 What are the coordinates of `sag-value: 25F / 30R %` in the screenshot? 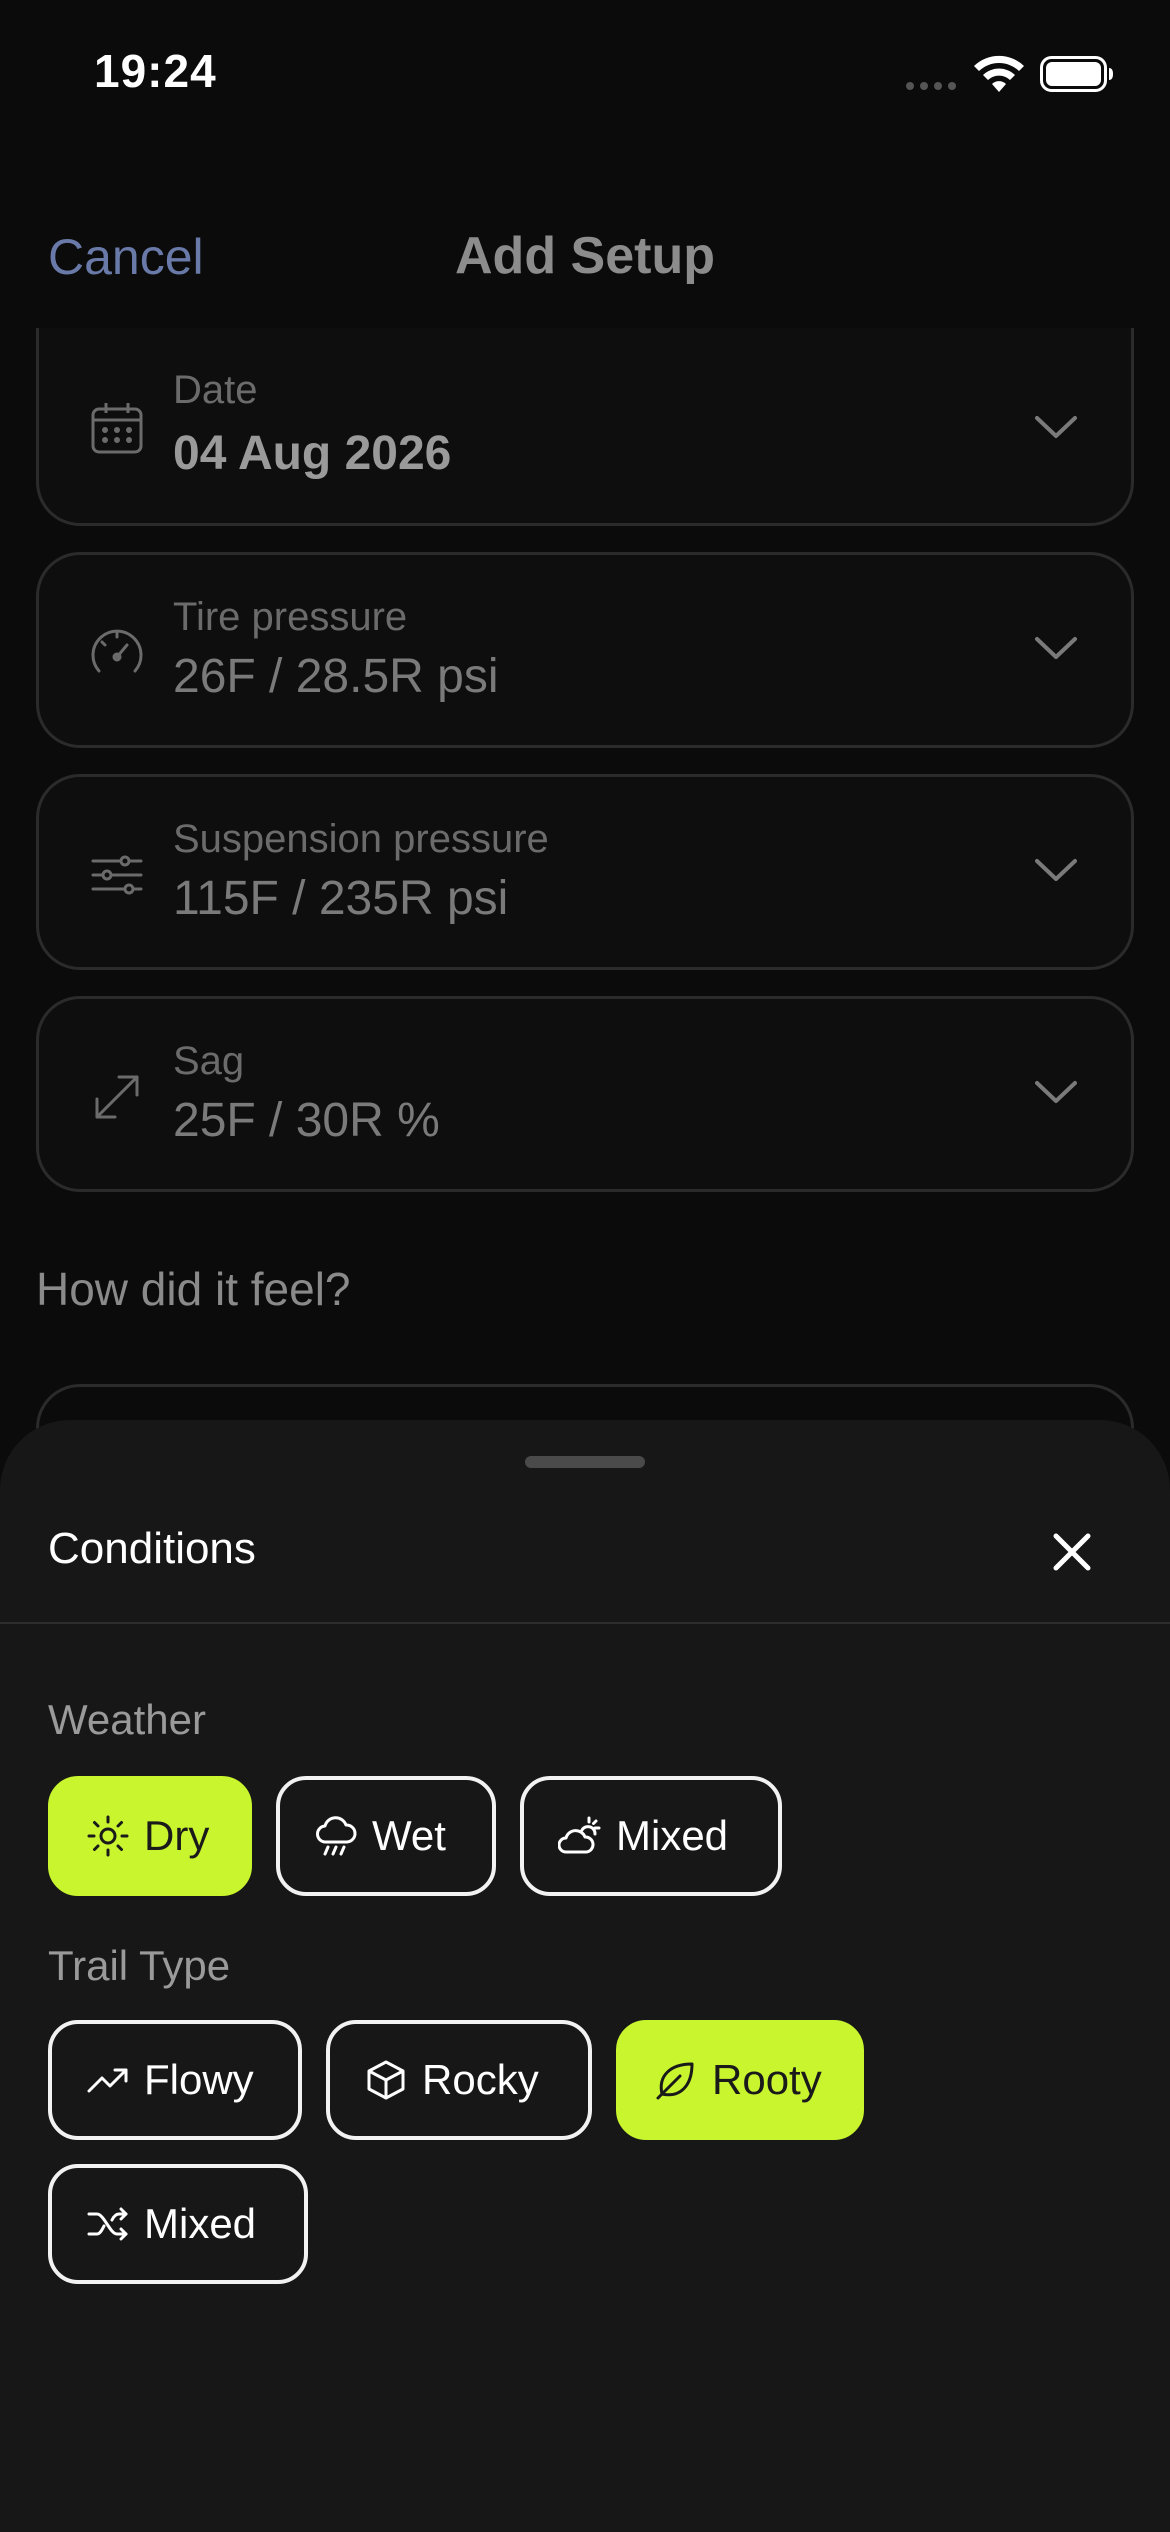 It's located at (306, 1120).